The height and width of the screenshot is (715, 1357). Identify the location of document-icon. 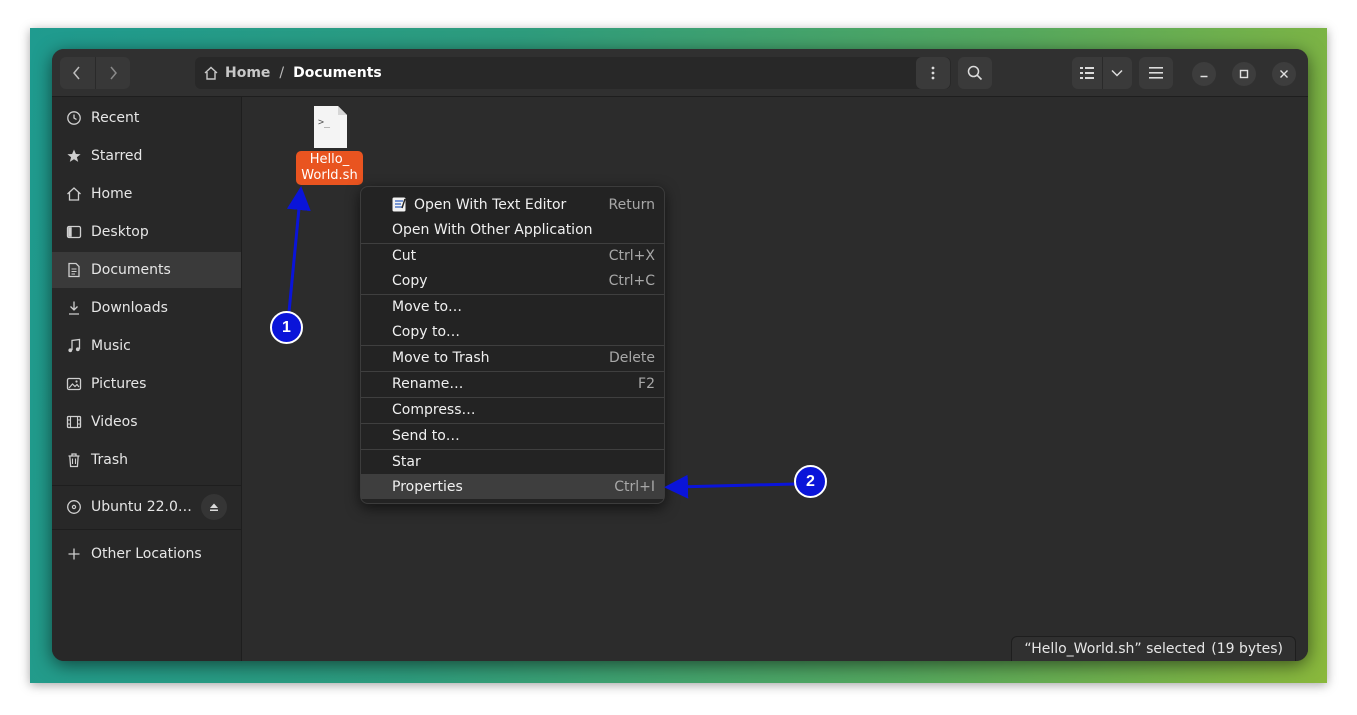
(74, 270).